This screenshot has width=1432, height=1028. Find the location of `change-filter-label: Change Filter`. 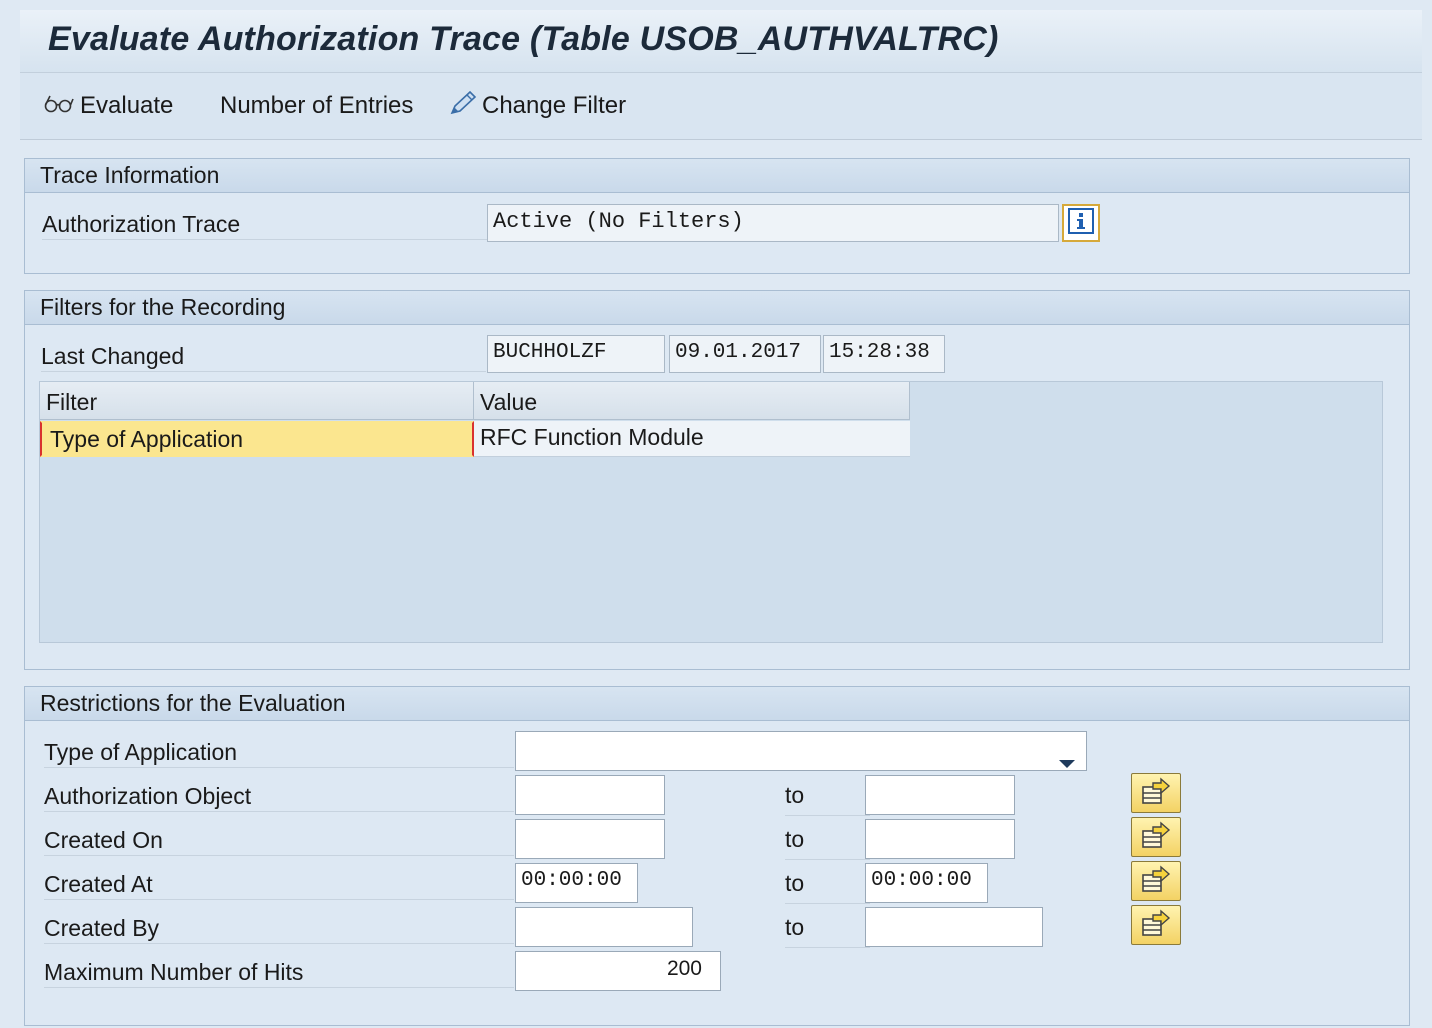

change-filter-label: Change Filter is located at coordinates (554, 105).